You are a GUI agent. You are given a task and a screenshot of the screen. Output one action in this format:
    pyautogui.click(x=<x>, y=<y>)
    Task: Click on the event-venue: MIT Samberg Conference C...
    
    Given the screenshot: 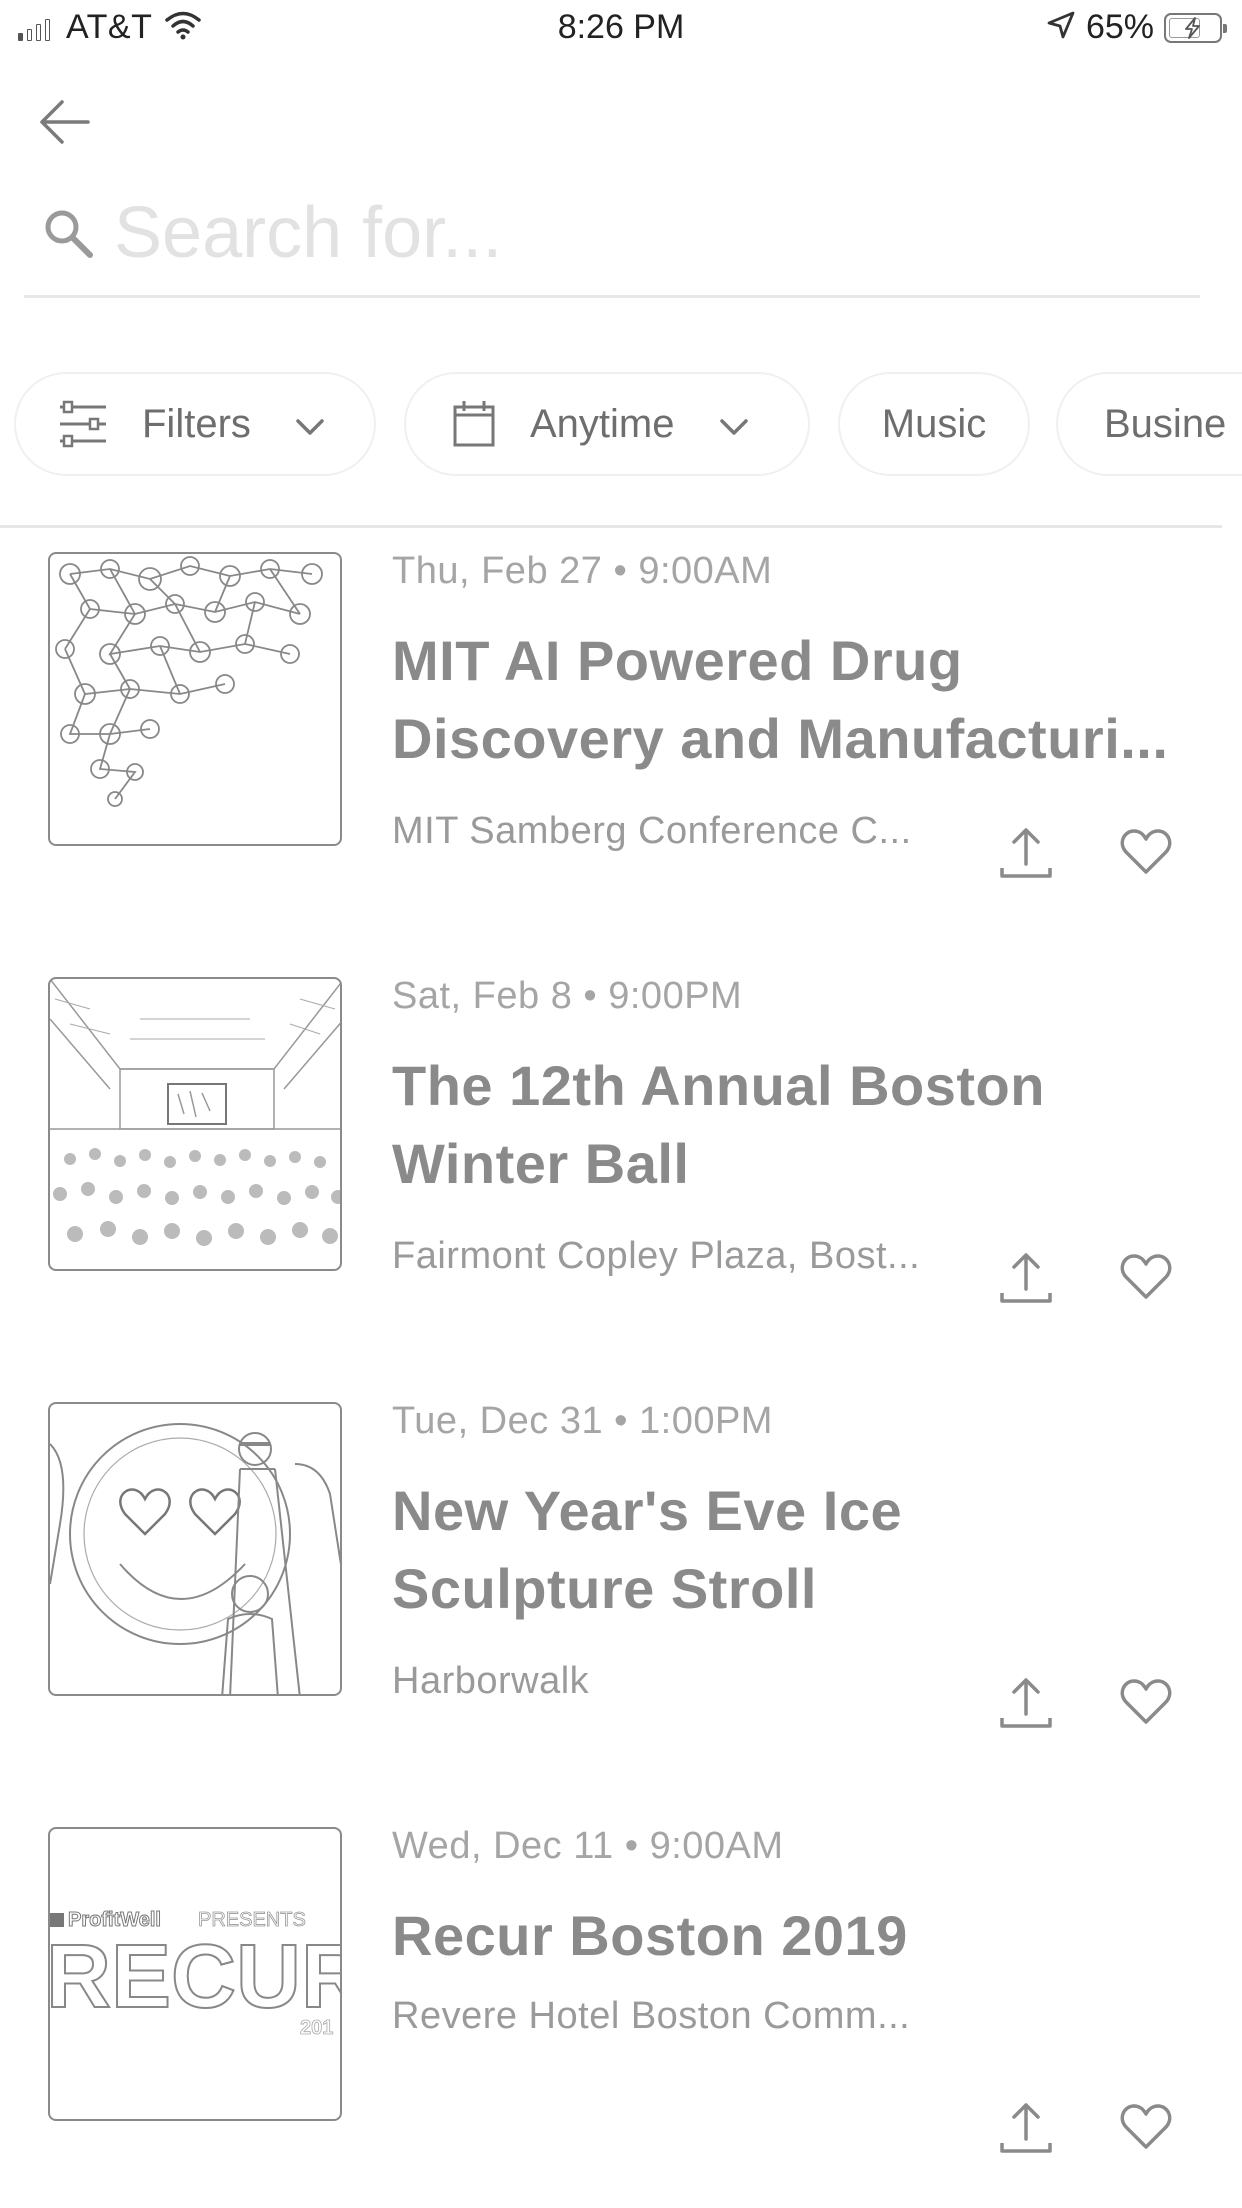 What is the action you would take?
    pyautogui.click(x=652, y=831)
    